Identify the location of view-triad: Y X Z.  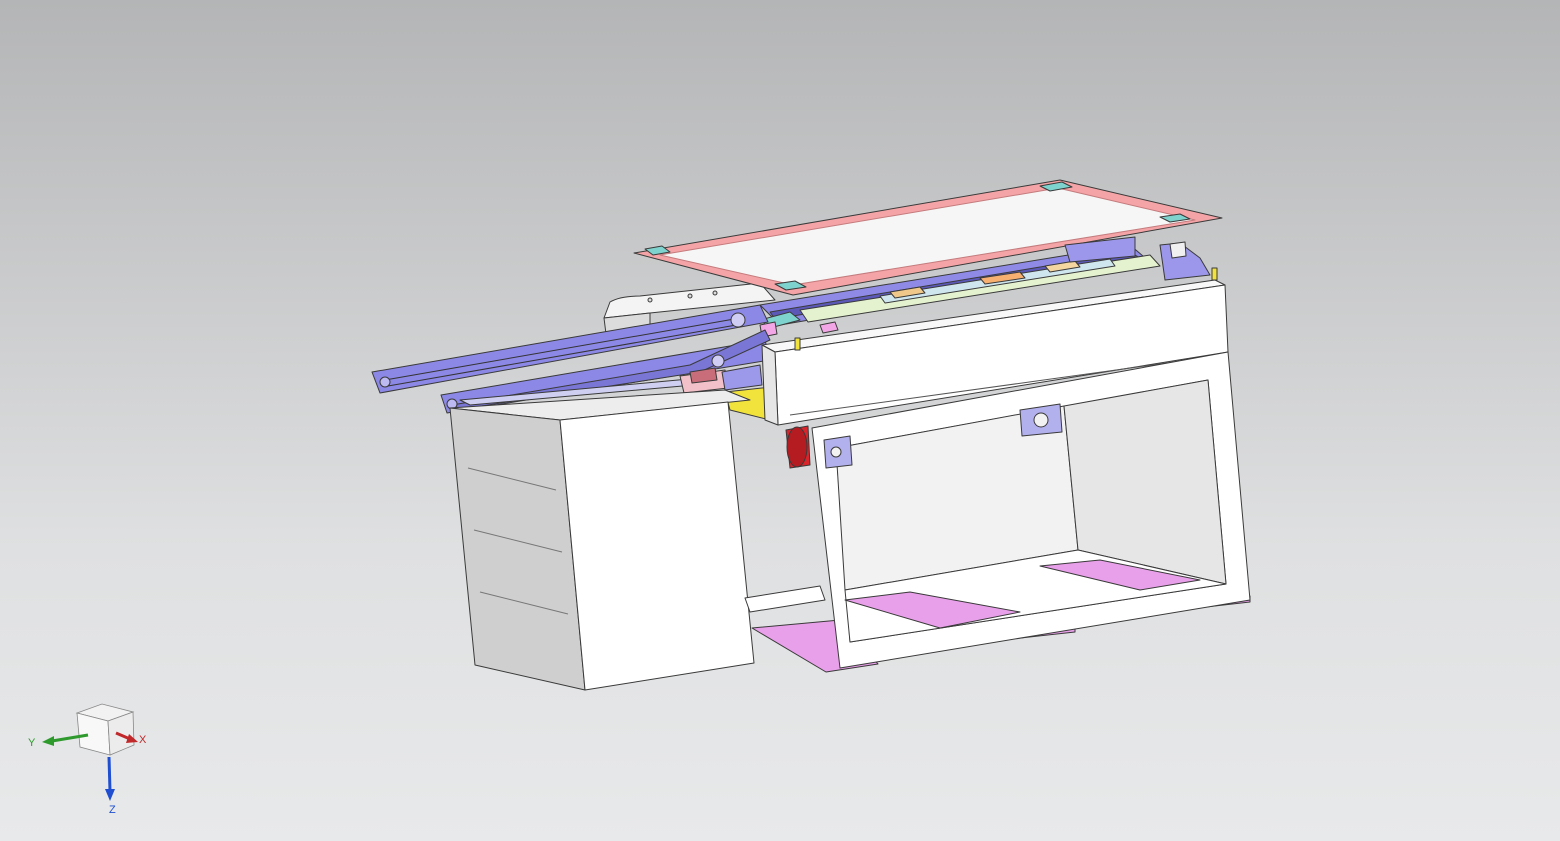
(90, 760).